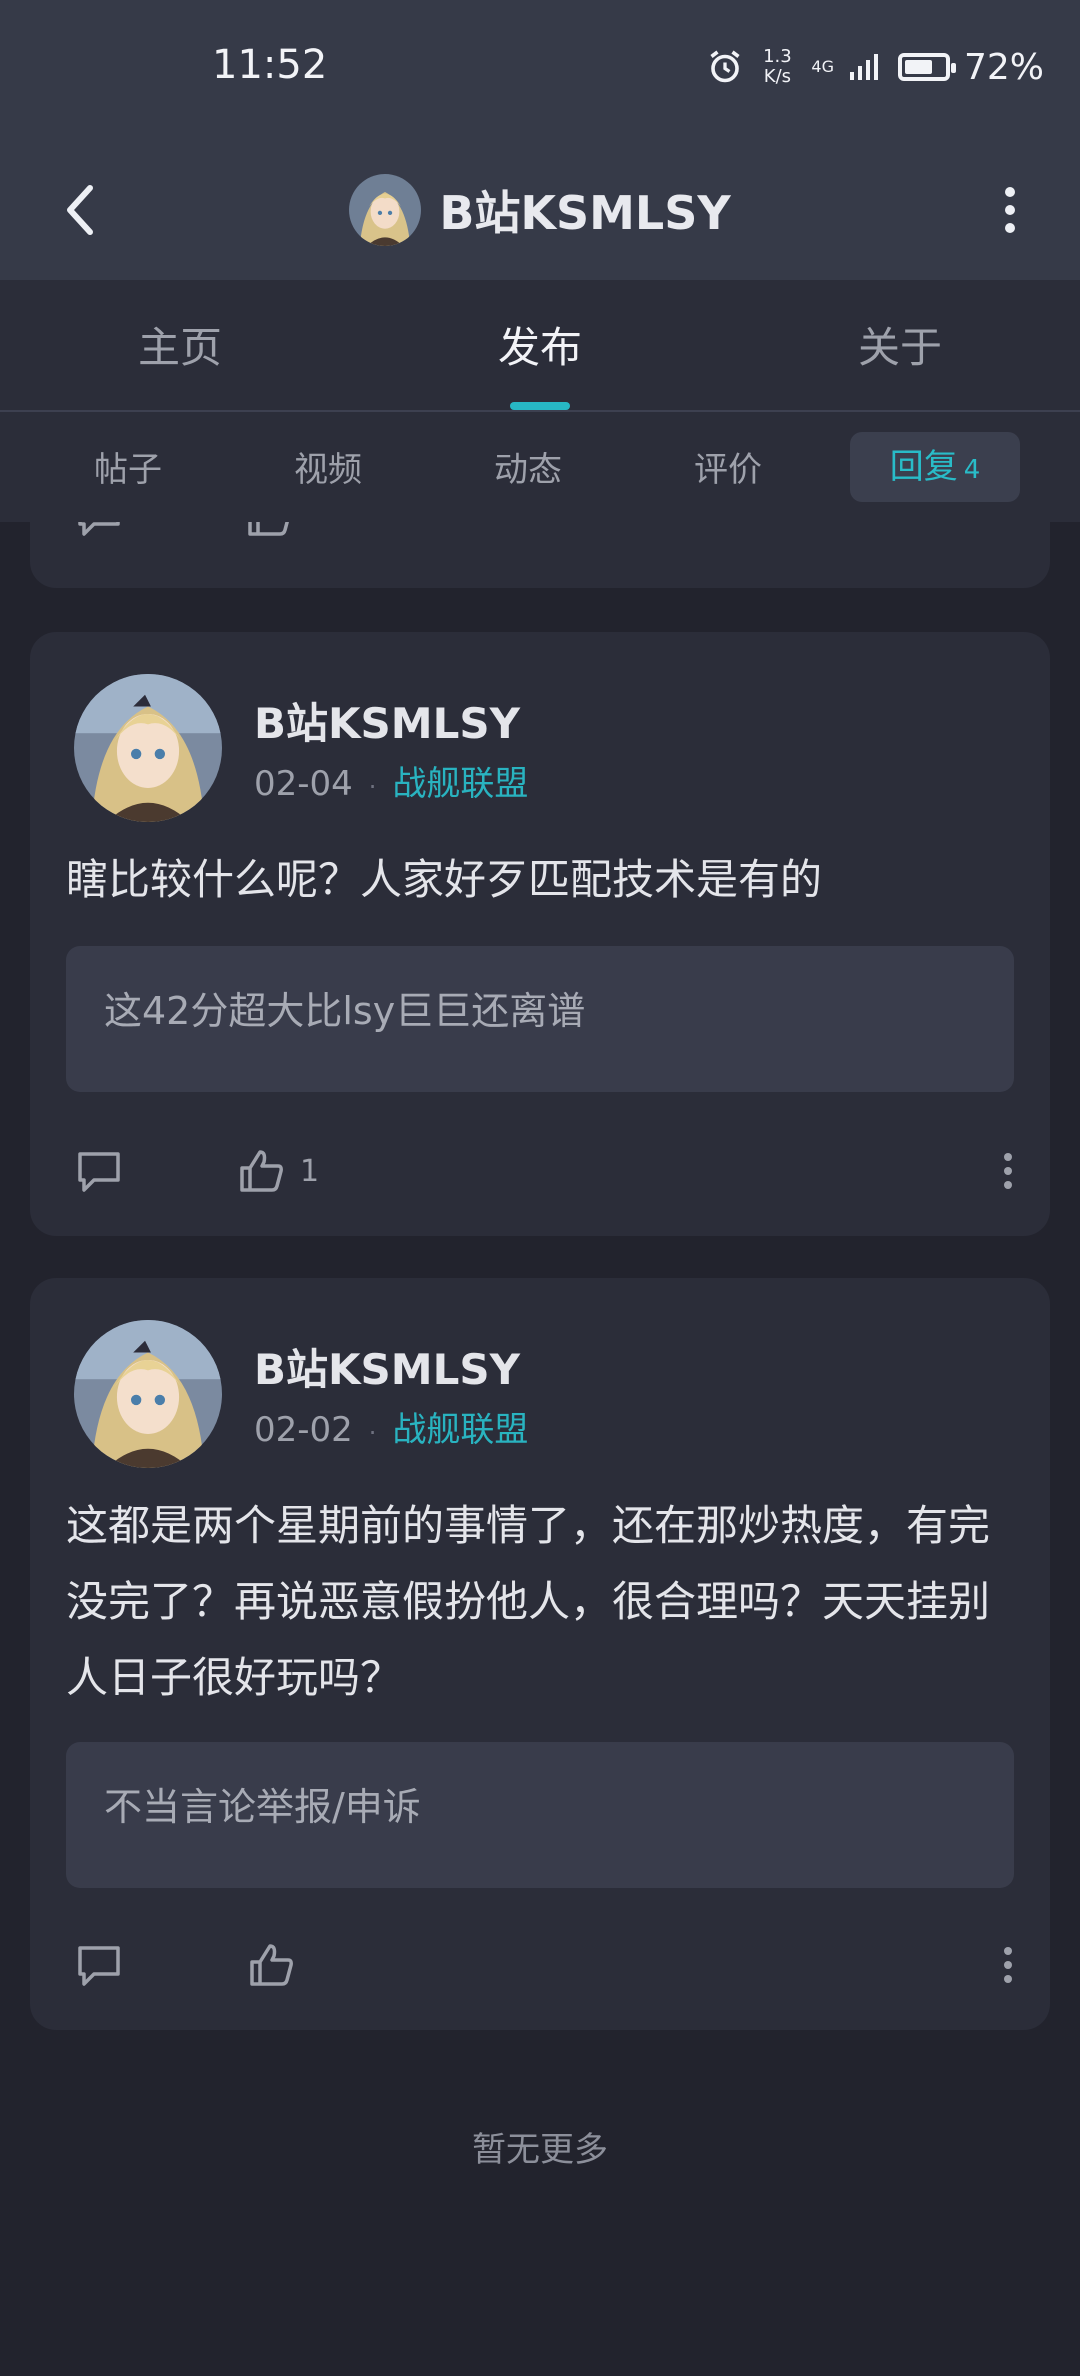 This screenshot has width=1080, height=2376. What do you see at coordinates (528, 466) in the screenshot?
I see `subtab-moments: 动态` at bounding box center [528, 466].